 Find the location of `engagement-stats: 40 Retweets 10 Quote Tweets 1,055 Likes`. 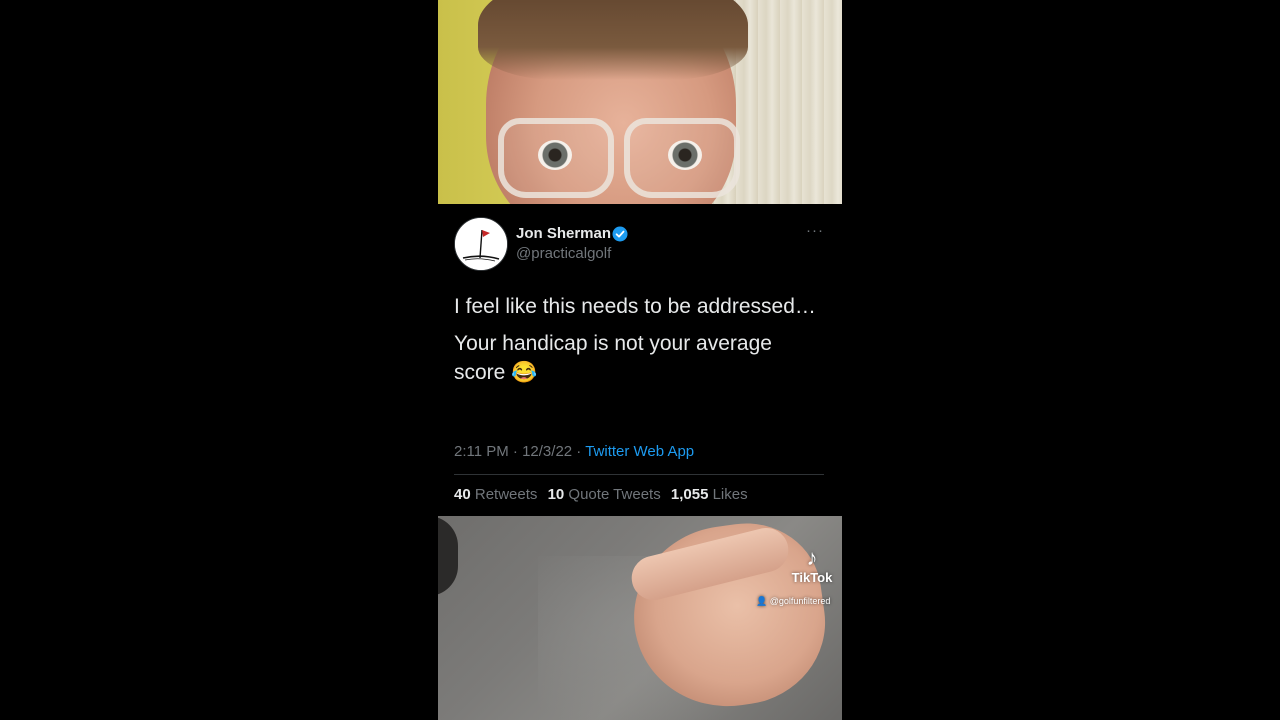

engagement-stats: 40 Retweets 10 Quote Tweets 1,055 Likes is located at coordinates (604, 494).